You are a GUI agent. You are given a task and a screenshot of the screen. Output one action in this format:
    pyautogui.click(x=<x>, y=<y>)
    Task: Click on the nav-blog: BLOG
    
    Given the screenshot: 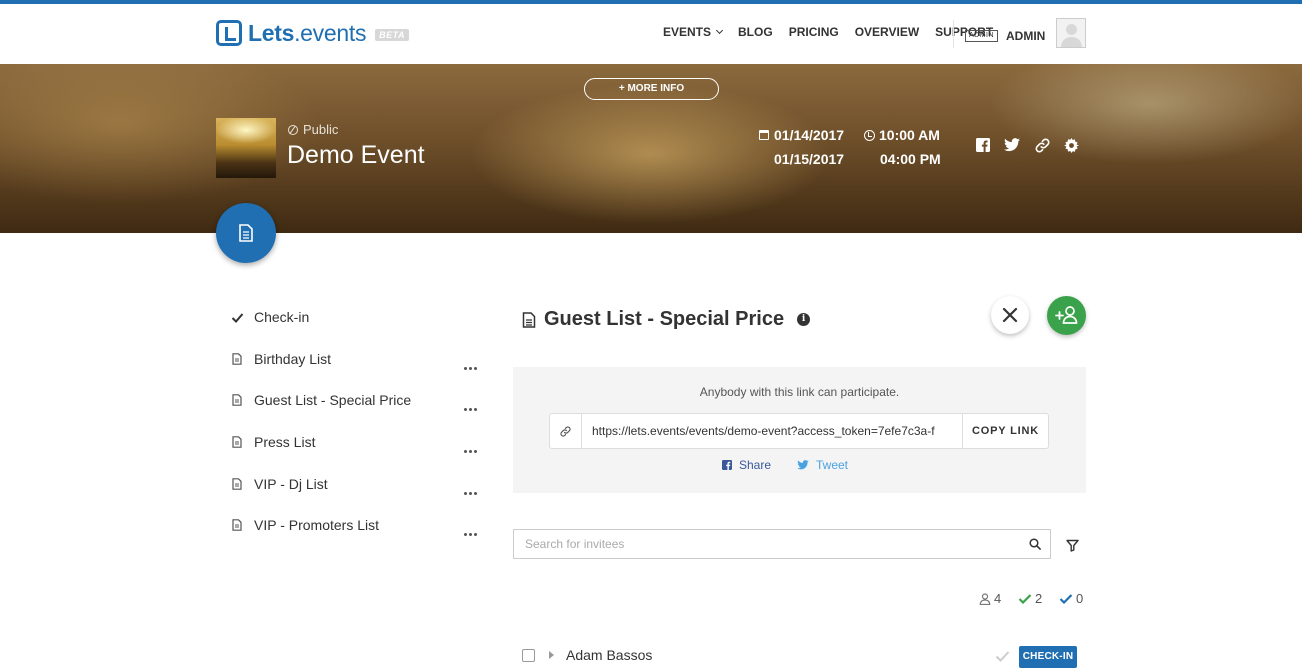 What is the action you would take?
    pyautogui.click(x=755, y=32)
    